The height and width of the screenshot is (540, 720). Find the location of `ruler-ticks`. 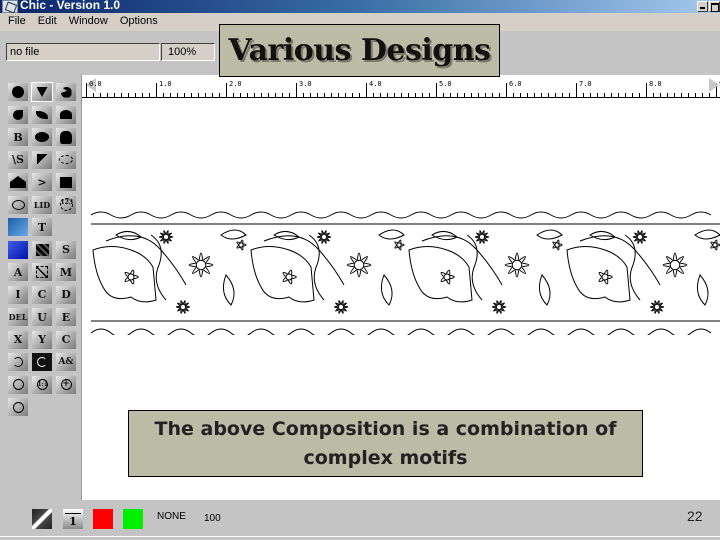

ruler-ticks is located at coordinates (401, 90).